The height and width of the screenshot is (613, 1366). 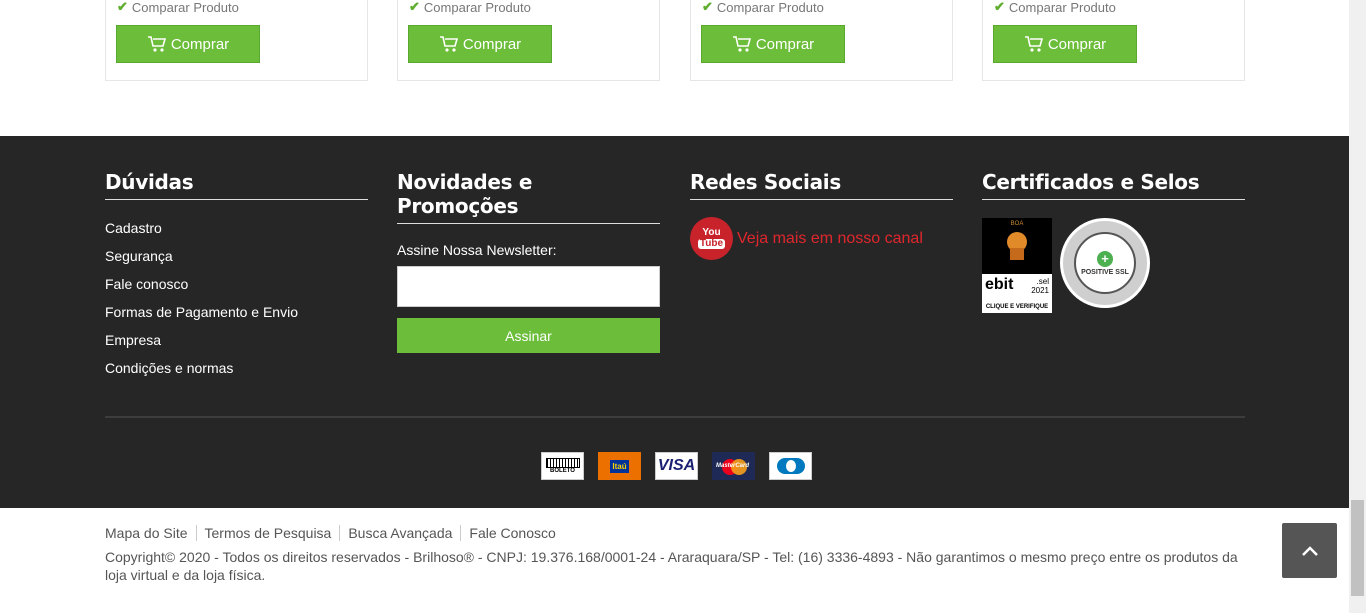 I want to click on help-title: Dúvidas, so click(x=236, y=185).